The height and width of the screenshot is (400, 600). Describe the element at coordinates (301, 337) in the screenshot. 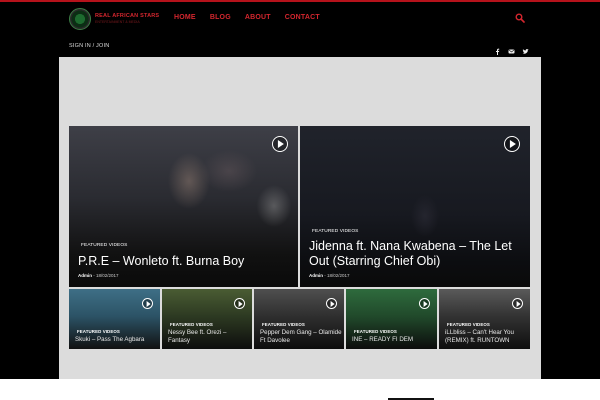

I see `video-title: Pepper Dem Gang – Olamide Ft Davolee` at that location.